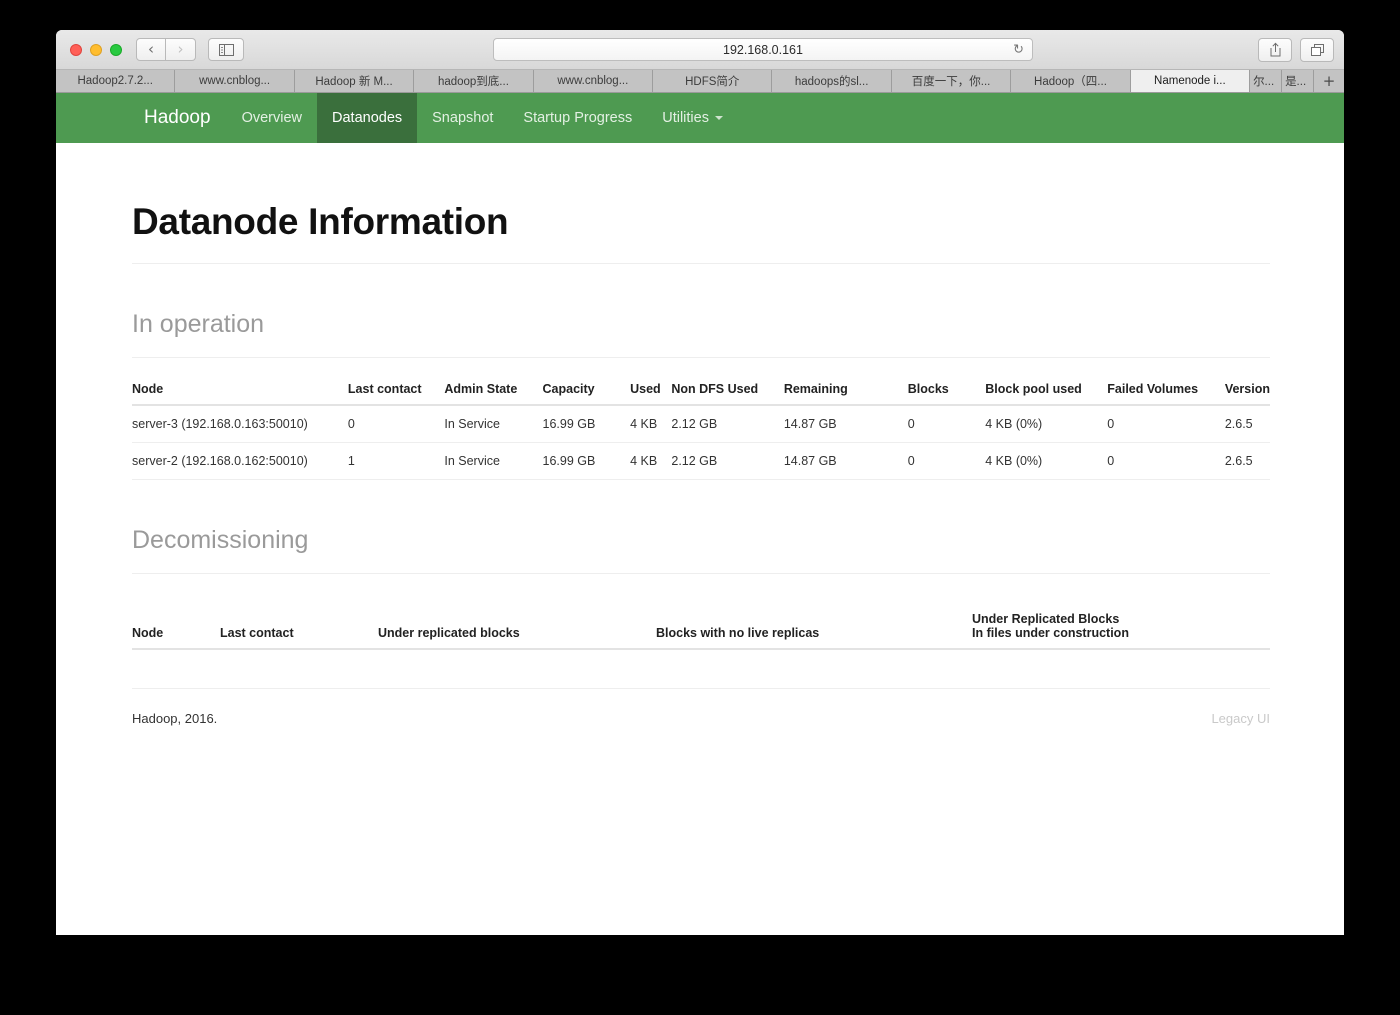  I want to click on column-header-admin-state: Admin State, so click(493, 390).